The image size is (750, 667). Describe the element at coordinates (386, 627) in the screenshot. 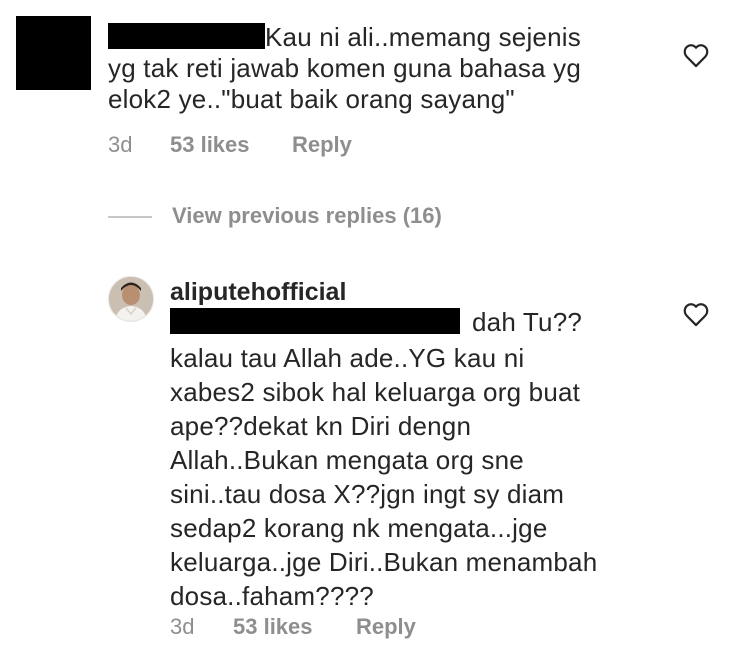

I see `comment-2-reply-button: Reply` at that location.